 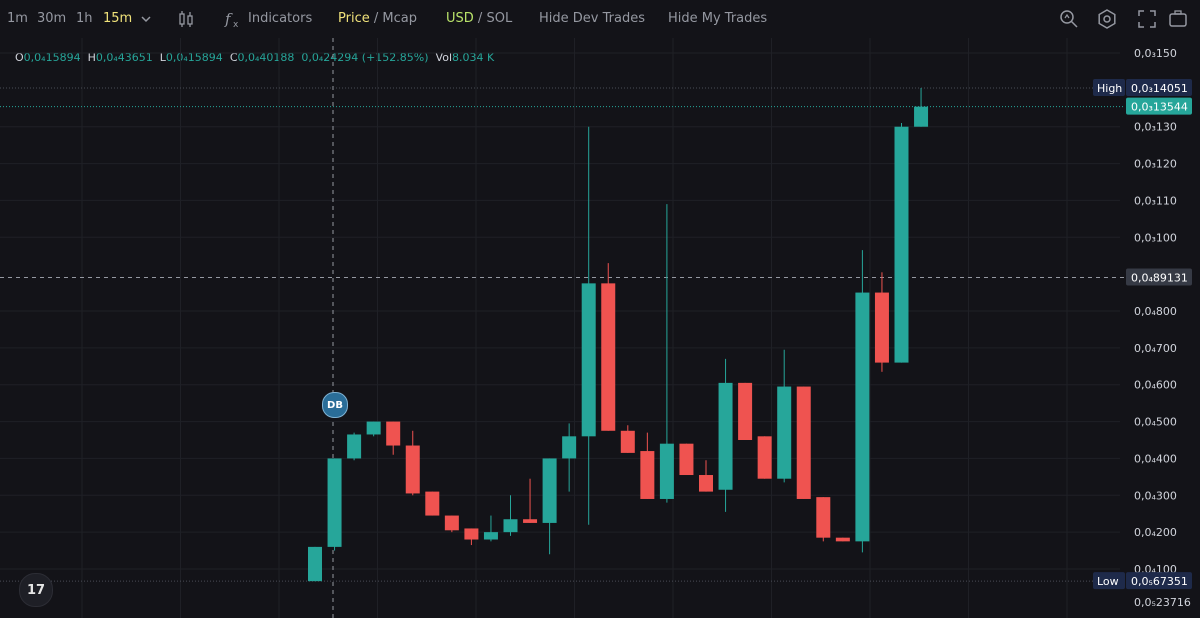 What do you see at coordinates (1107, 19) in the screenshot?
I see `settings-gear-icon` at bounding box center [1107, 19].